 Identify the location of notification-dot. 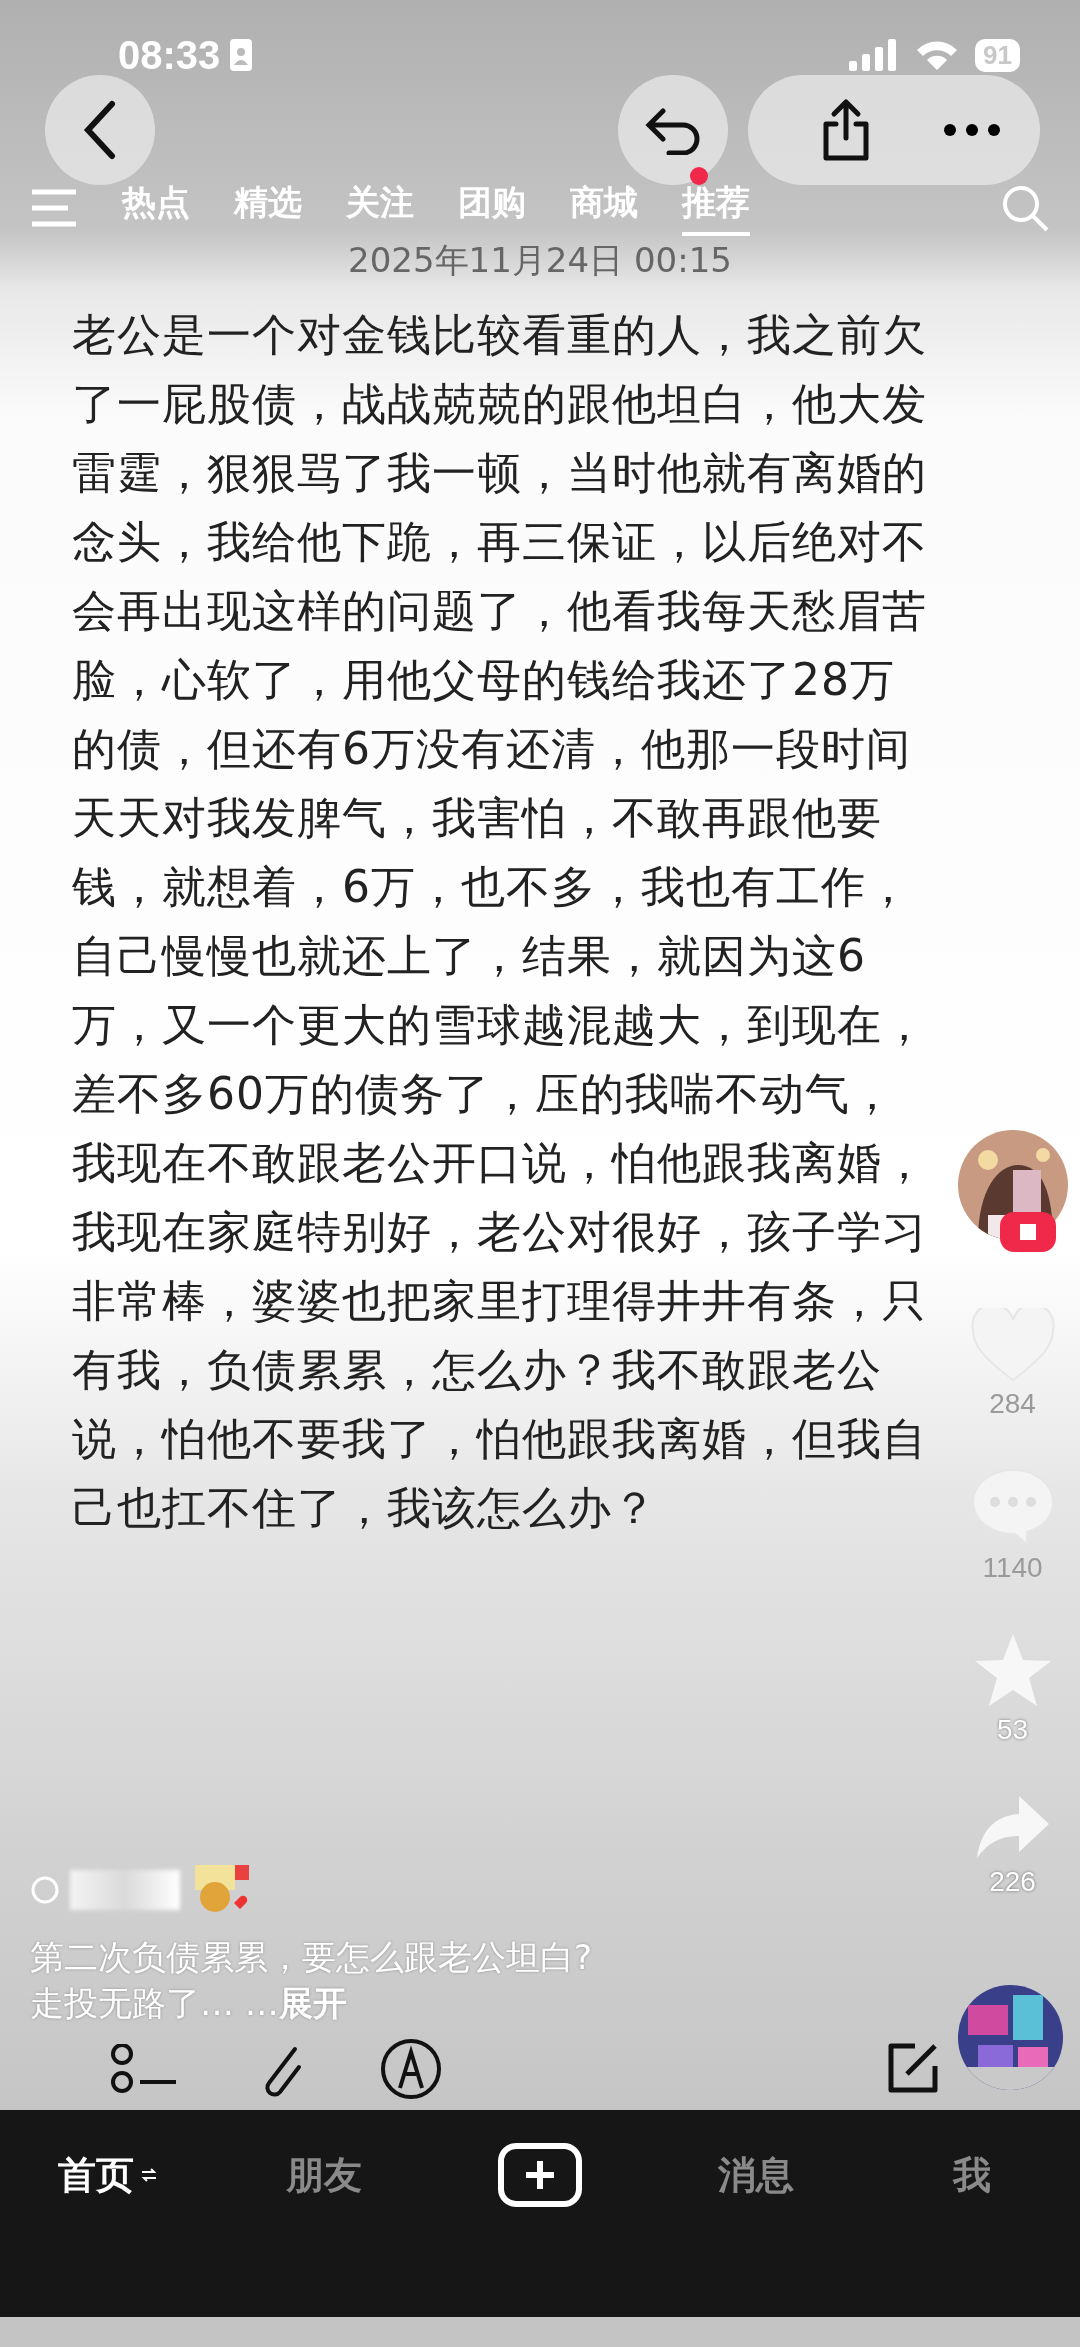
(699, 176).